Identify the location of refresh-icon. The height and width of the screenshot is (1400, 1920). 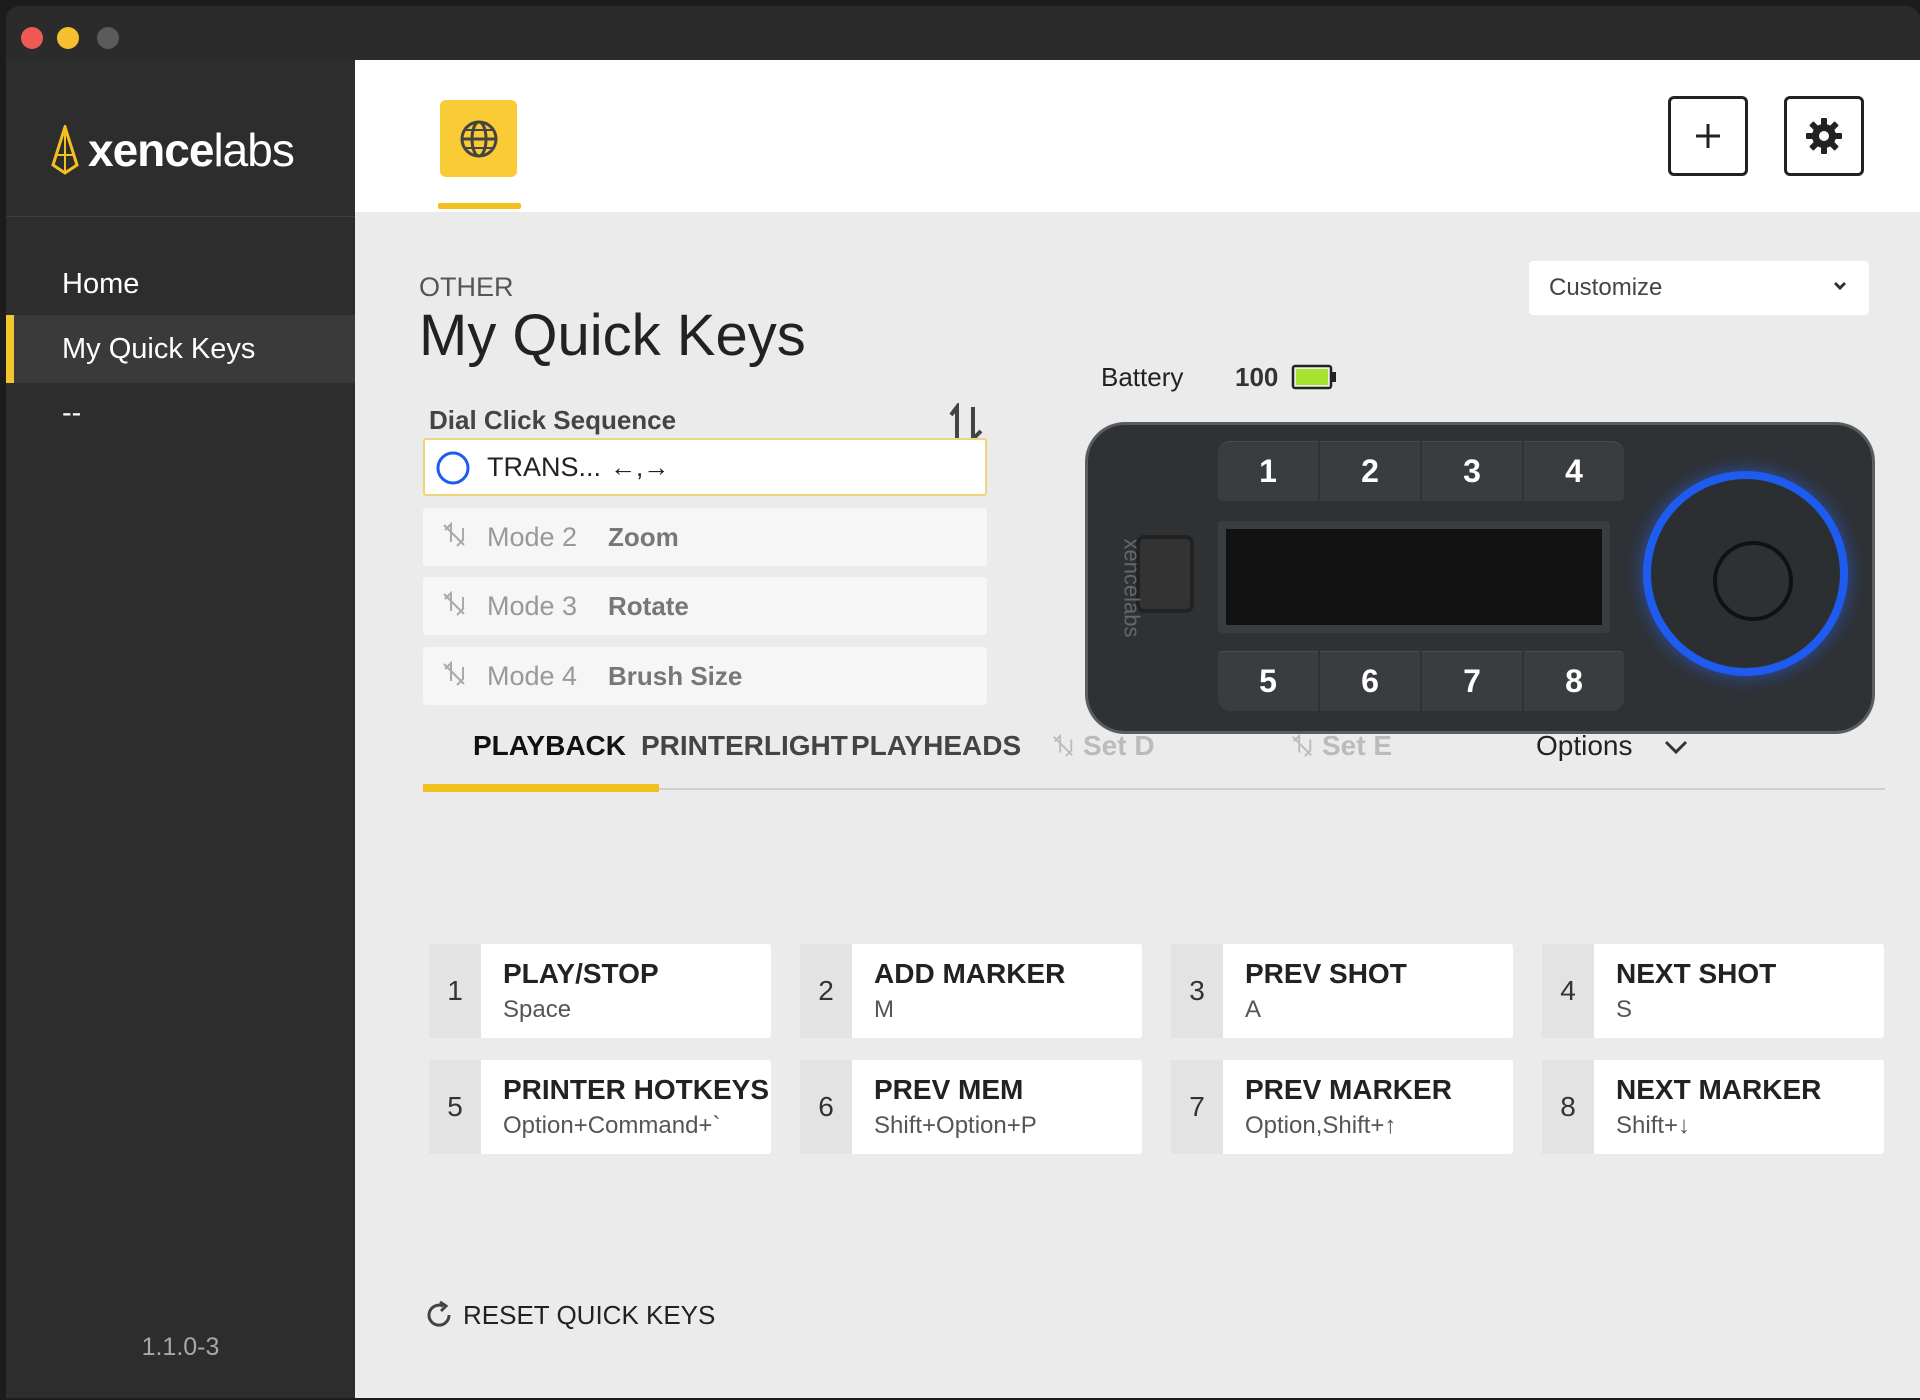
(439, 1313).